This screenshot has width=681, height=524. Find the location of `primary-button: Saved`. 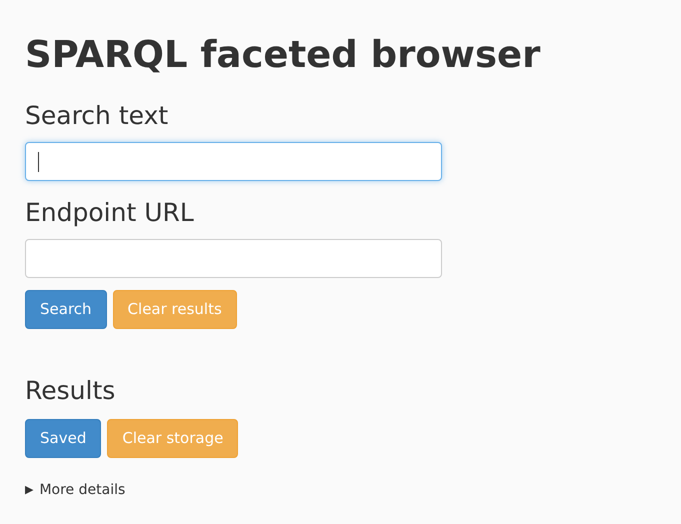

primary-button: Saved is located at coordinates (63, 438).